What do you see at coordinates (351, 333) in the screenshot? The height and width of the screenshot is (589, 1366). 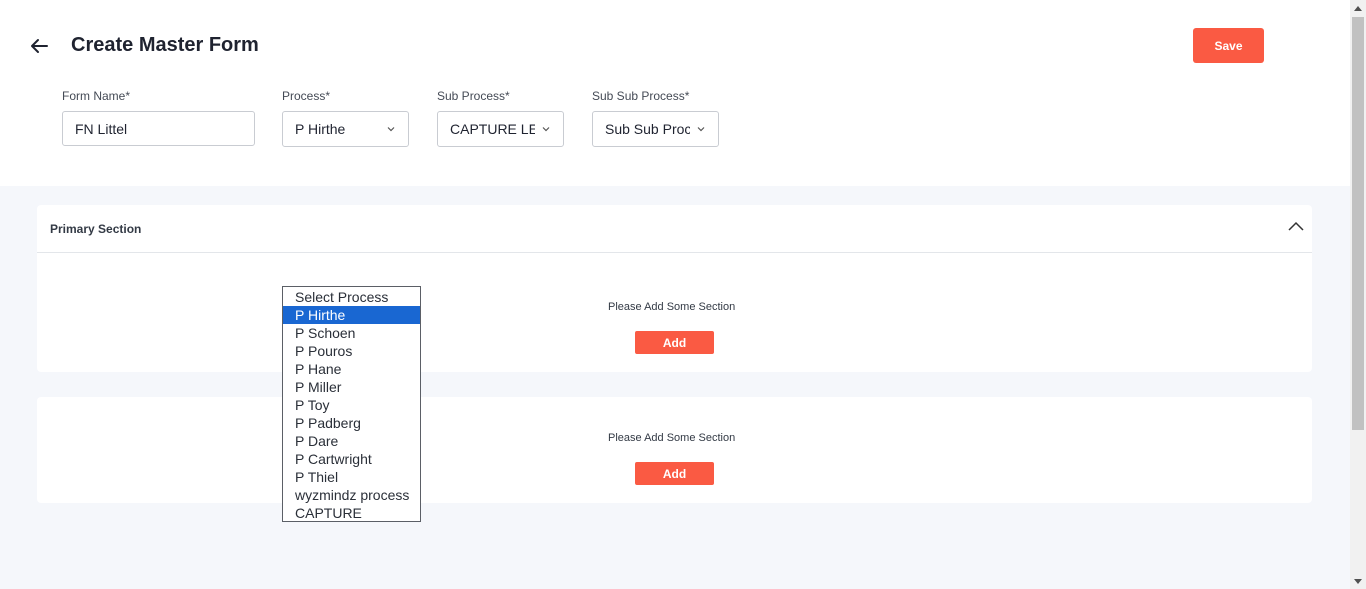 I see `process-option: P Schoen` at bounding box center [351, 333].